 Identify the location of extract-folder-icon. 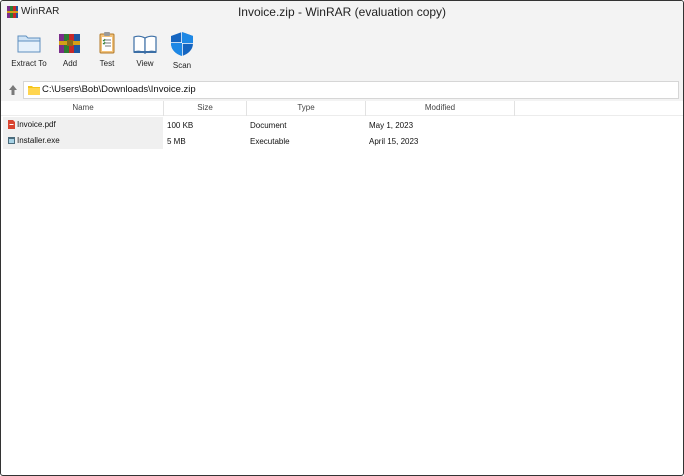
(29, 44).